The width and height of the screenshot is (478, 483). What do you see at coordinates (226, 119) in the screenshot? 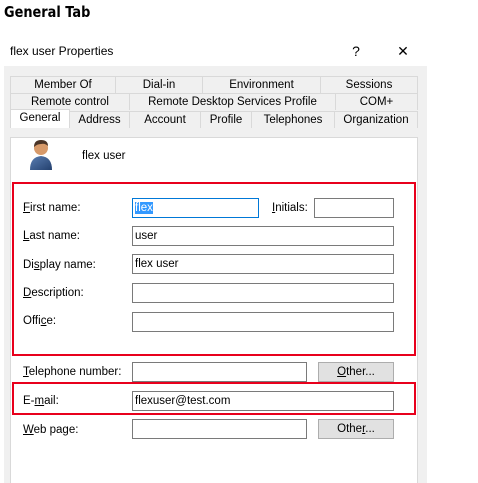
I see `tab-profile: Profile` at bounding box center [226, 119].